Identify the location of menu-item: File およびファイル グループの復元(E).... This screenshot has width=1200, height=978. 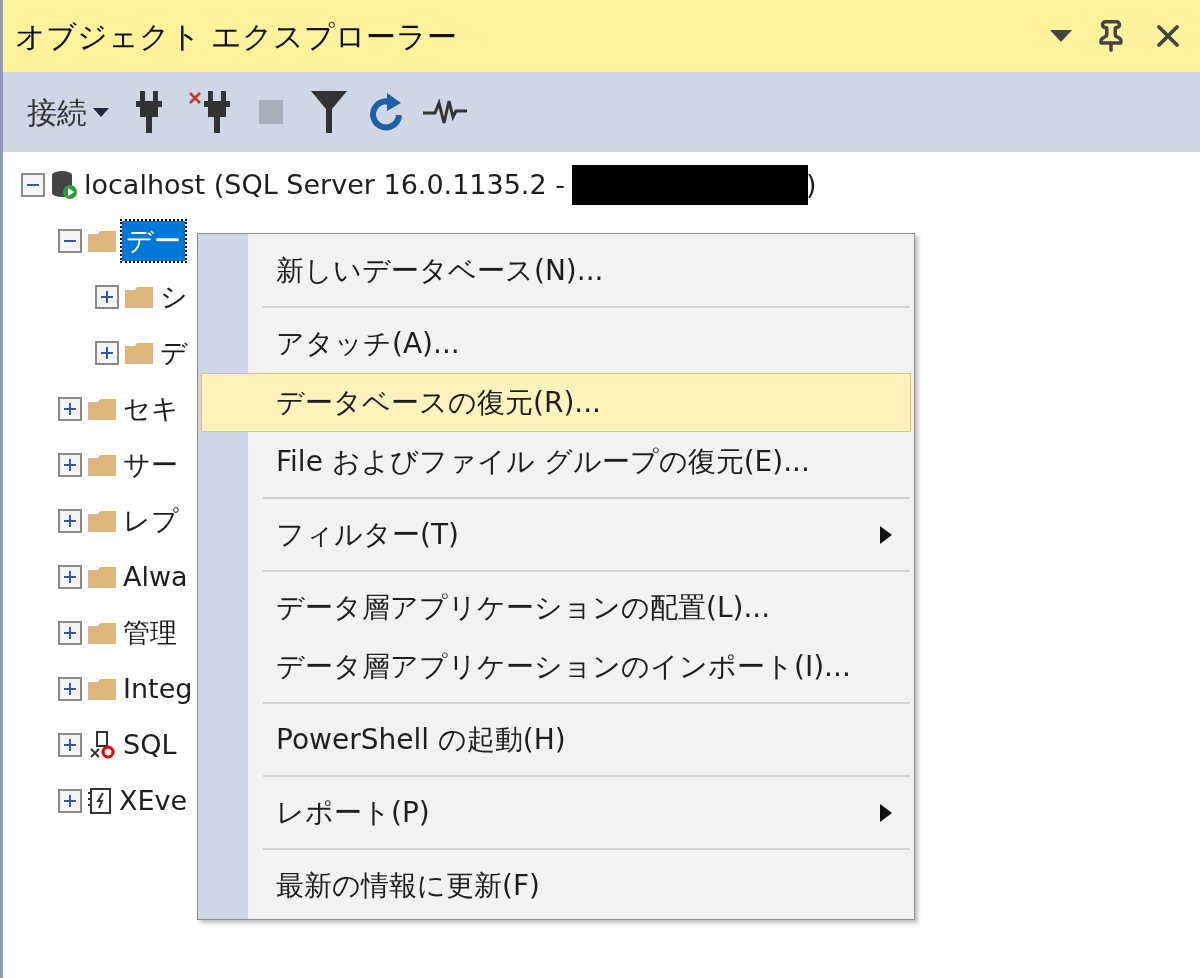
(556, 461).